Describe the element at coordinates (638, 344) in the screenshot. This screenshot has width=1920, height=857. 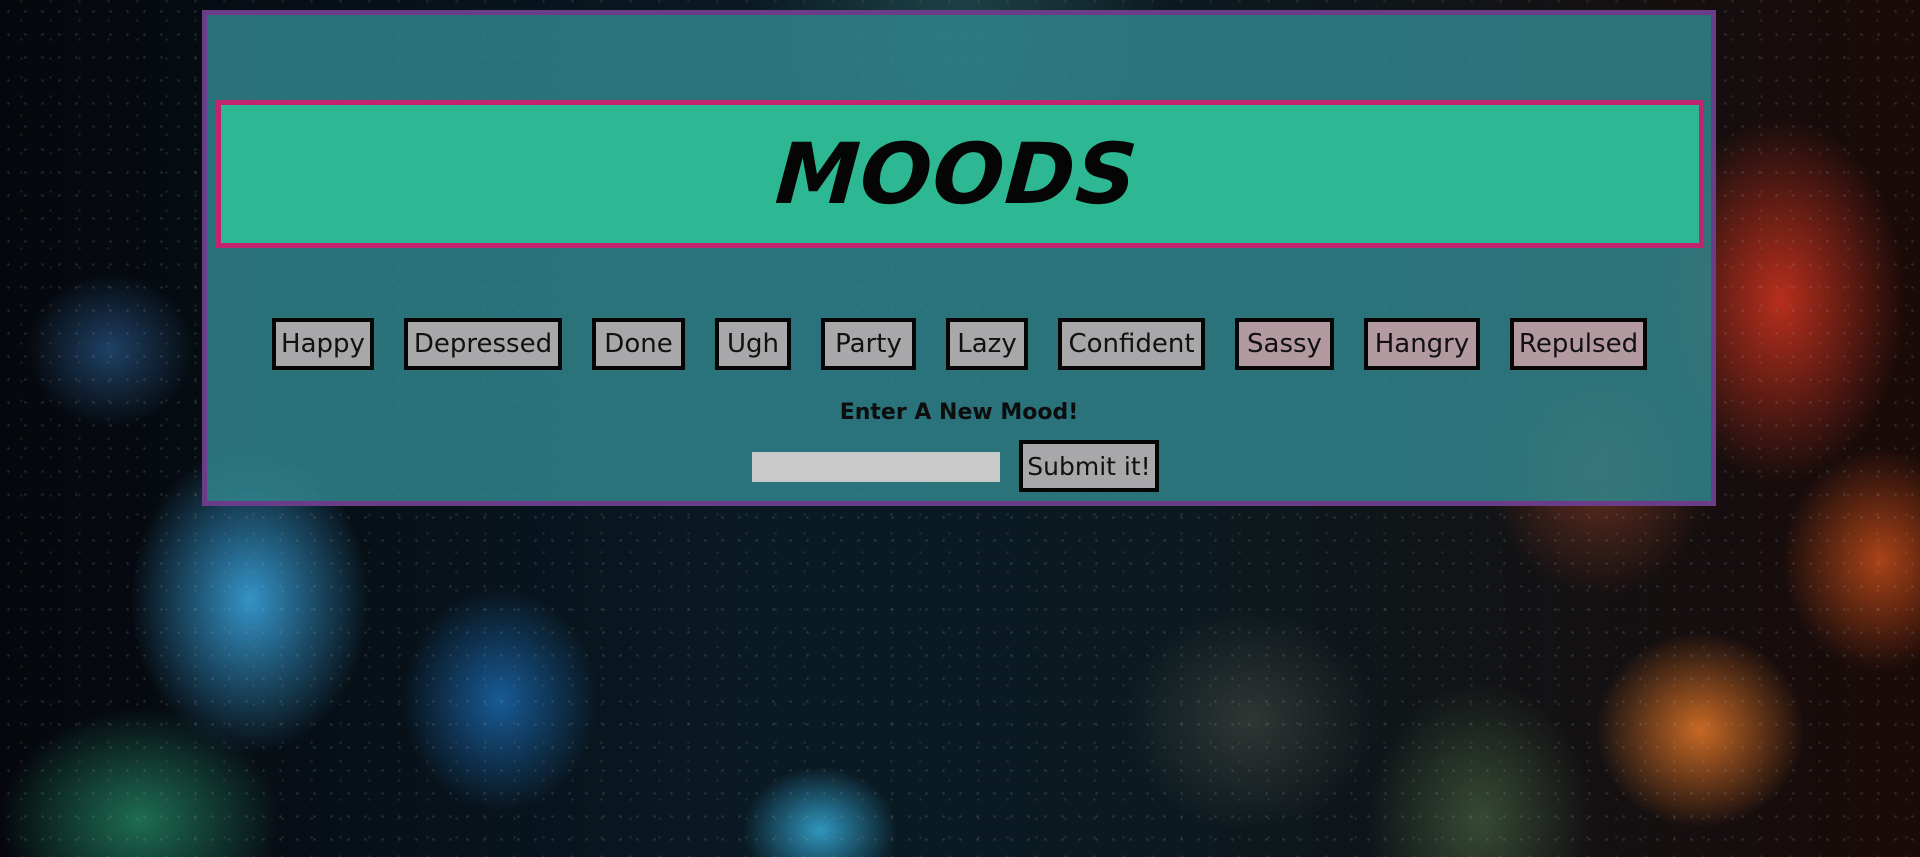
I see `mood-button-done: Done` at that location.